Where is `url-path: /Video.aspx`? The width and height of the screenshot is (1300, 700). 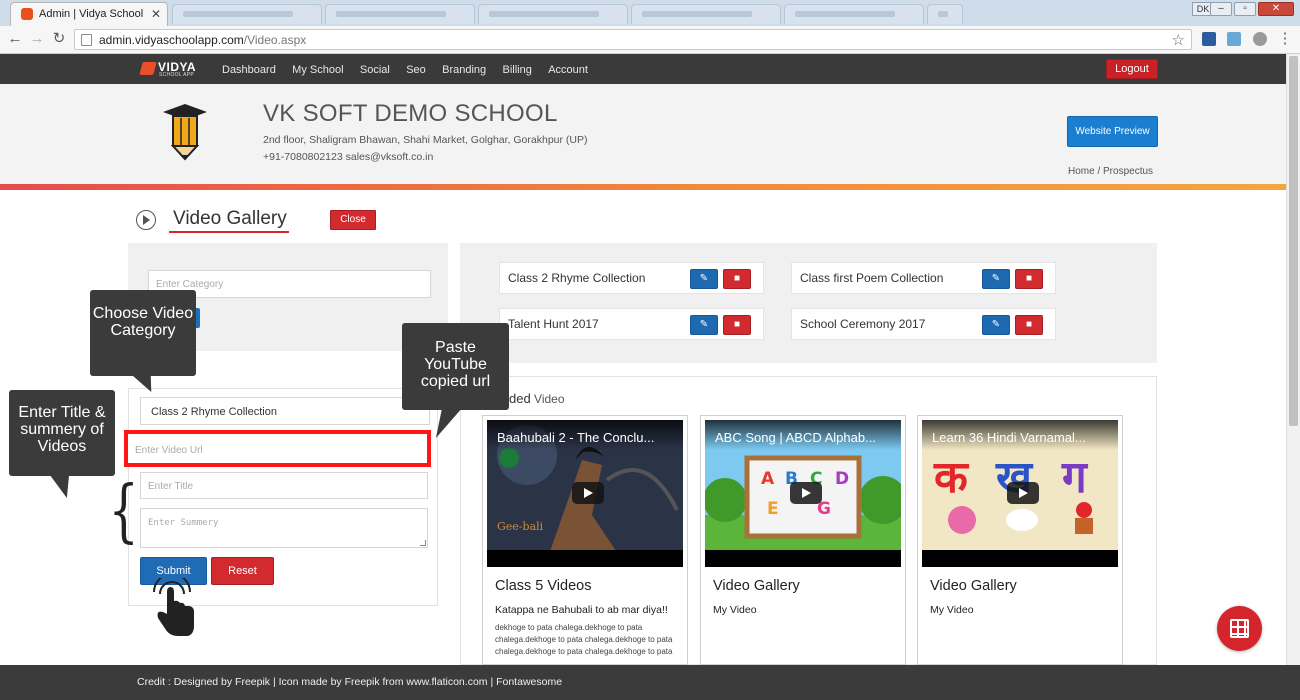
url-path: /Video.aspx is located at coordinates (275, 40).